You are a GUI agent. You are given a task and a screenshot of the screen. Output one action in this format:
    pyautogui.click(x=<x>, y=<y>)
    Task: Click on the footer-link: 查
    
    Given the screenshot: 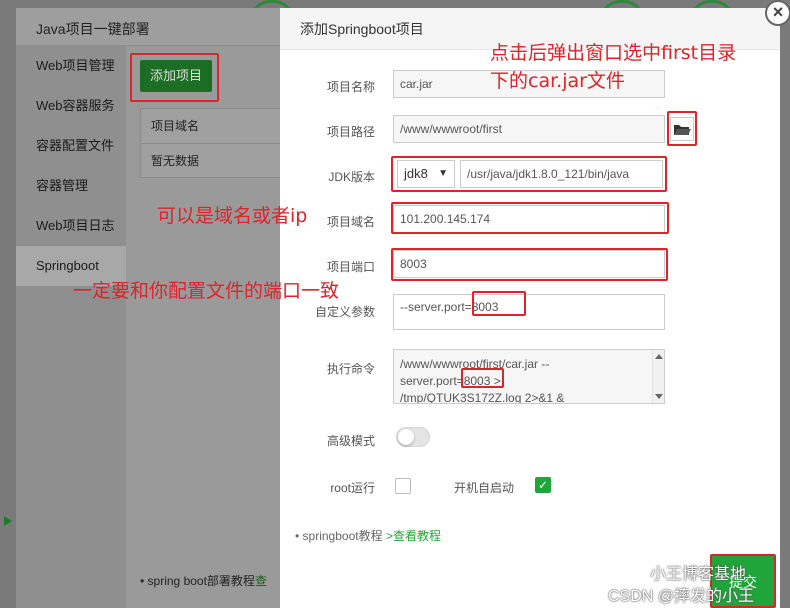 What is the action you would take?
    pyautogui.click(x=261, y=581)
    